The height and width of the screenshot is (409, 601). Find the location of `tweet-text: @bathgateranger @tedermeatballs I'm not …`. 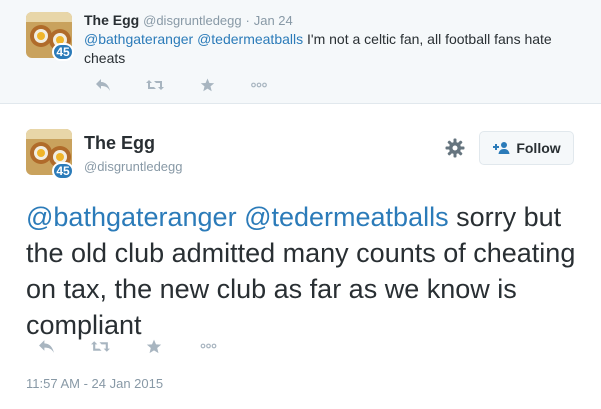

tweet-text: @bathgateranger @tedermeatballs I'm not … is located at coordinates (334, 49).